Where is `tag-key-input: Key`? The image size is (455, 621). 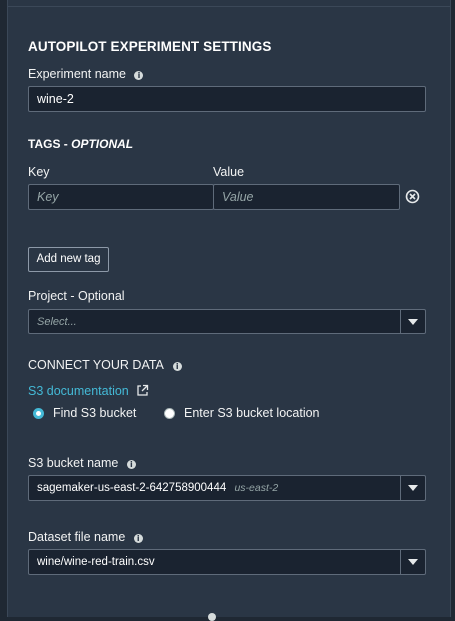 tag-key-input: Key is located at coordinates (121, 197).